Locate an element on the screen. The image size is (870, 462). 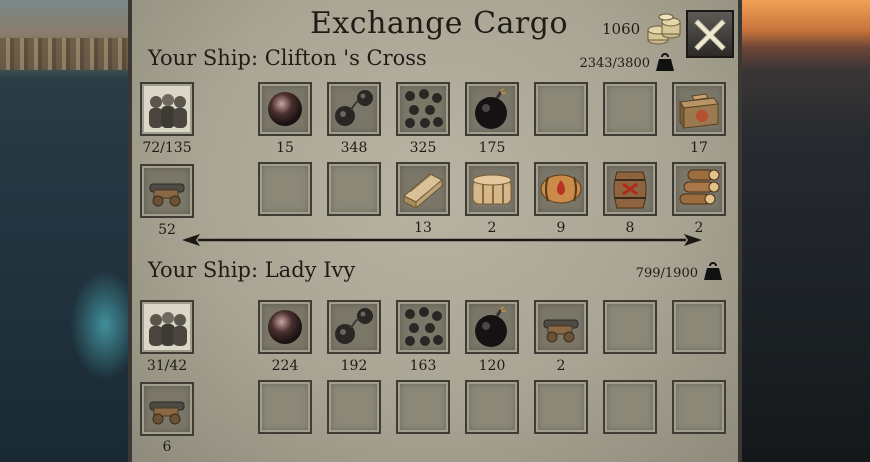
logs-icon is located at coordinates (699, 187).